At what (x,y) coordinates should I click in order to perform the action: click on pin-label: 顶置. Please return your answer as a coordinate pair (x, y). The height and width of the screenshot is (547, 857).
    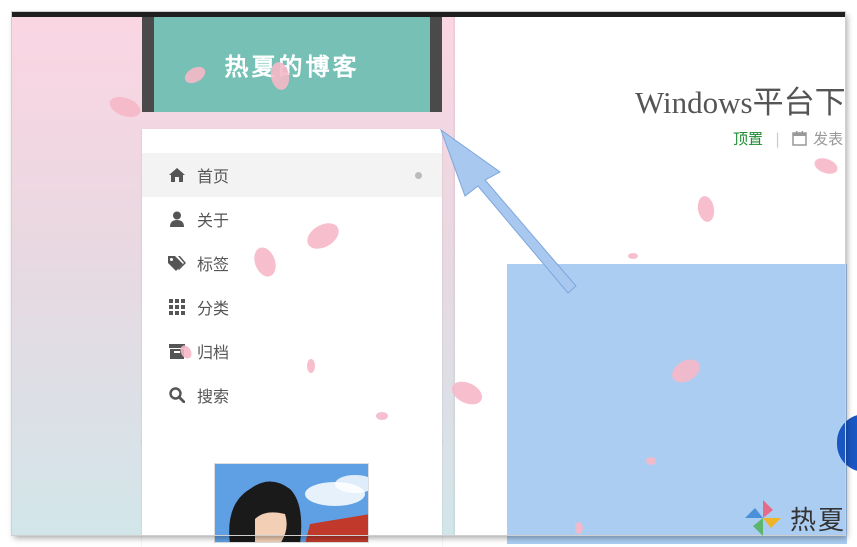
    Looking at the image, I should click on (748, 139).